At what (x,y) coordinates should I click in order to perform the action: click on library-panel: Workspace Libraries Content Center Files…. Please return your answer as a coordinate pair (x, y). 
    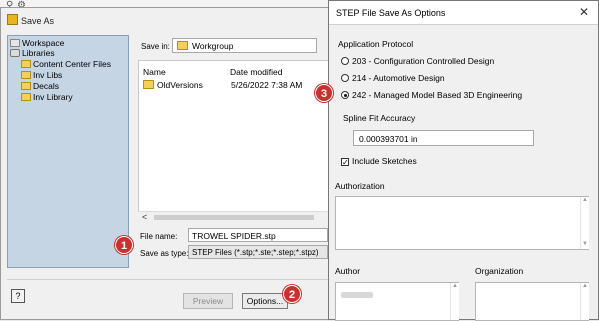
    Looking at the image, I should click on (68, 151).